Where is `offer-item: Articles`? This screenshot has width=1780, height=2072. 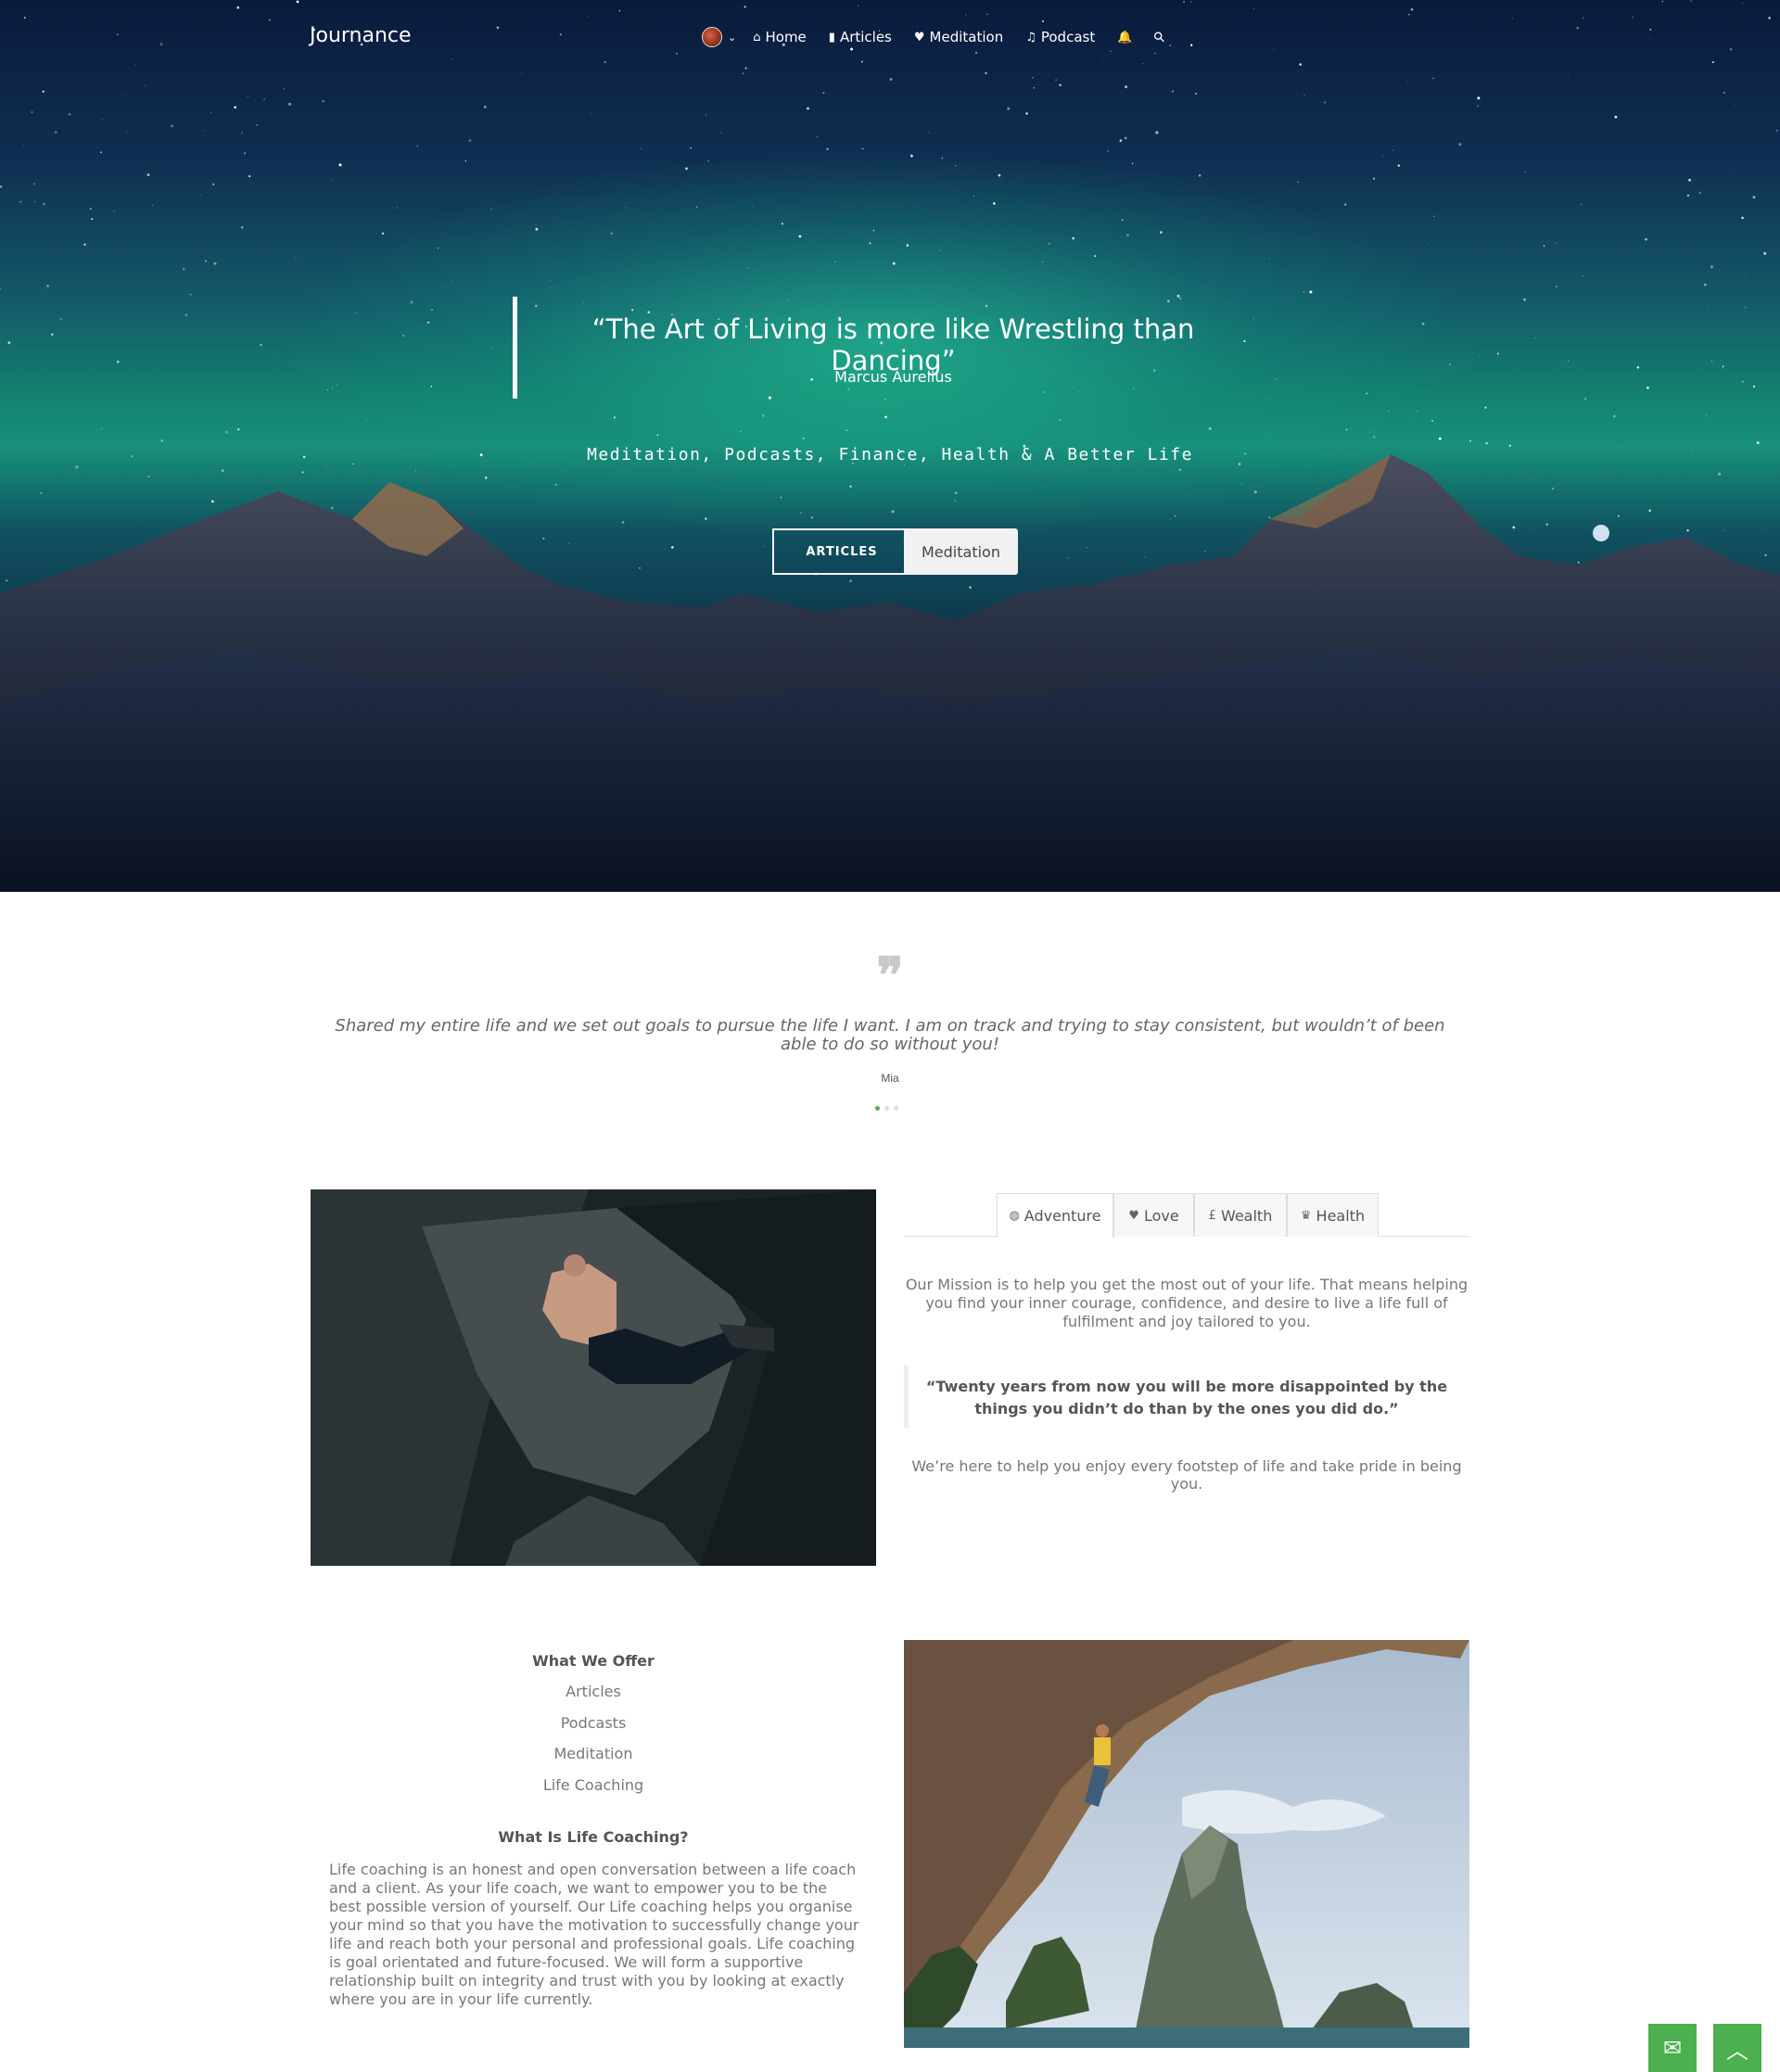 offer-item: Articles is located at coordinates (593, 1692).